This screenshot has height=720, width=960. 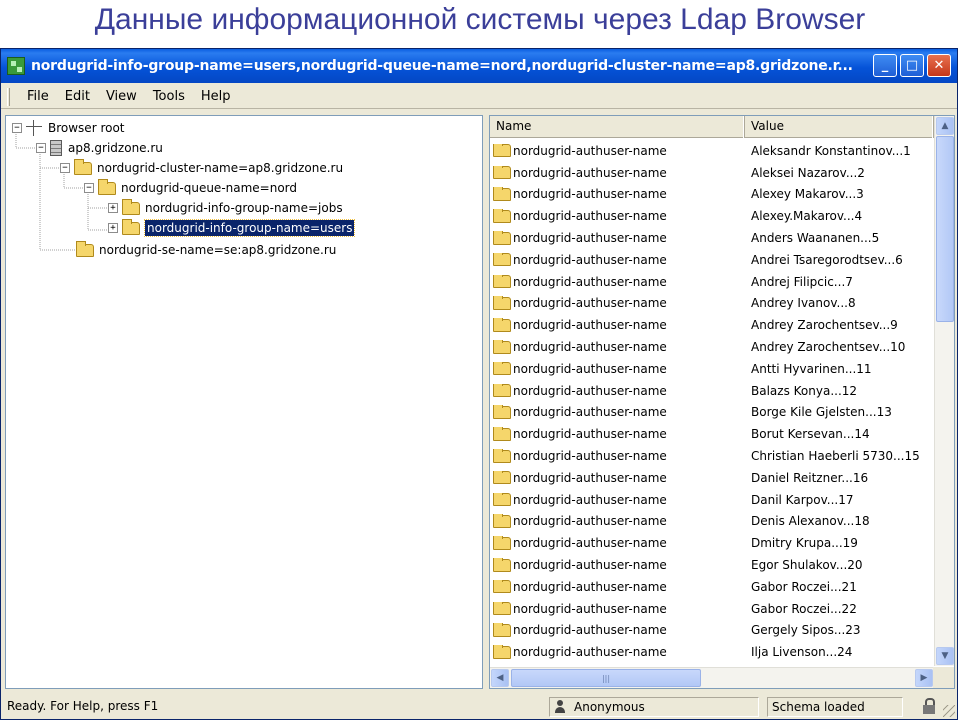 What do you see at coordinates (712, 677) in the screenshot?
I see `horizontal-scrollbar: ◀ ||| ▶` at bounding box center [712, 677].